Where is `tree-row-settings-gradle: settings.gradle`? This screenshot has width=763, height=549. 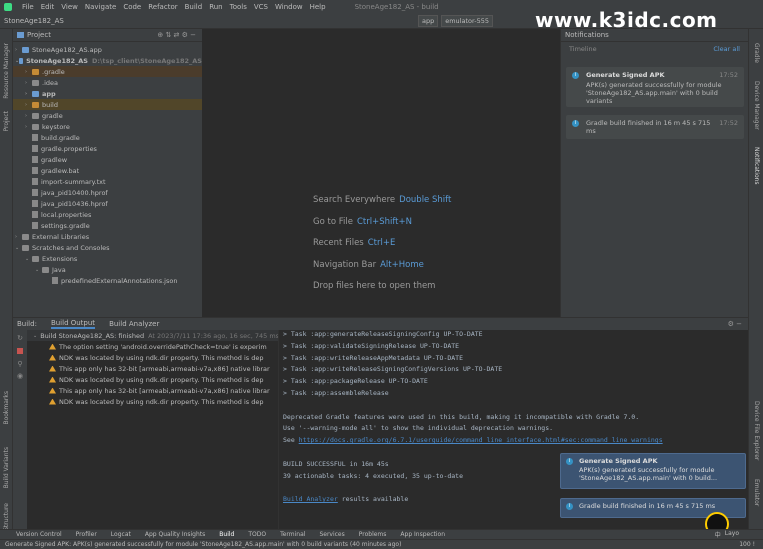 tree-row-settings-gradle: settings.gradle is located at coordinates (107, 225).